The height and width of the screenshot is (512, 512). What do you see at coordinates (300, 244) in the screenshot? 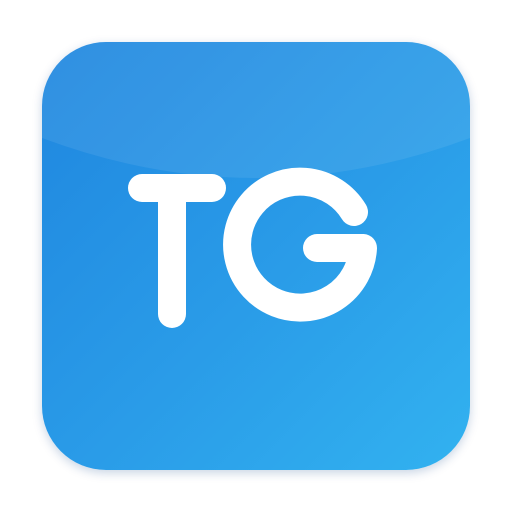
I see `g-stroke` at bounding box center [300, 244].